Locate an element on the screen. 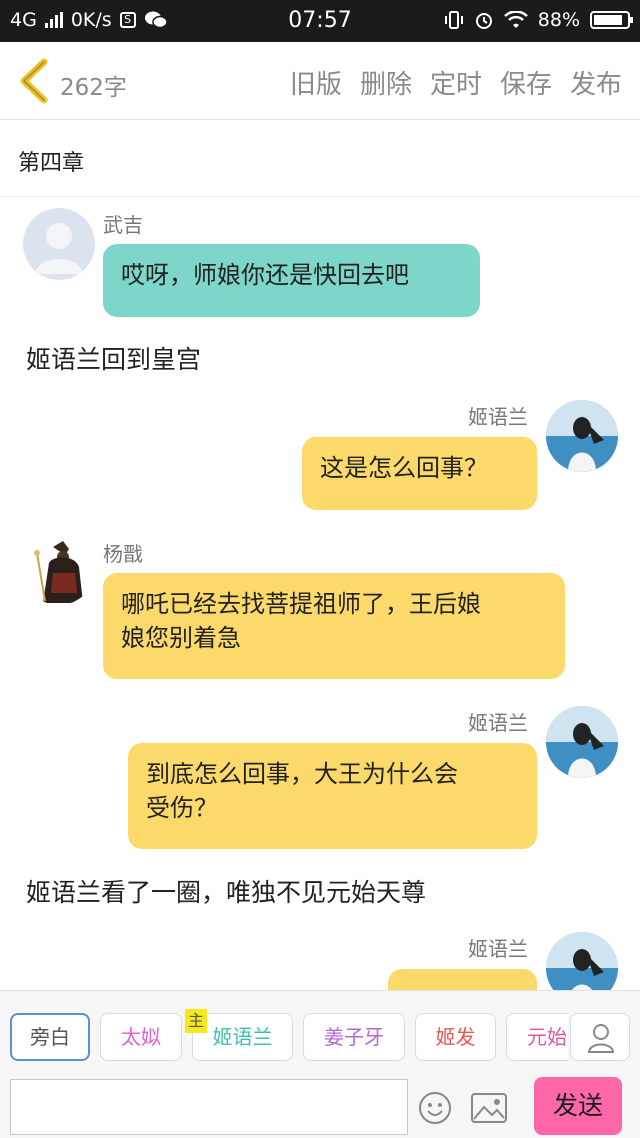 This screenshot has height=1138, width=640. speaker-name: 武吉 is located at coordinates (123, 225).